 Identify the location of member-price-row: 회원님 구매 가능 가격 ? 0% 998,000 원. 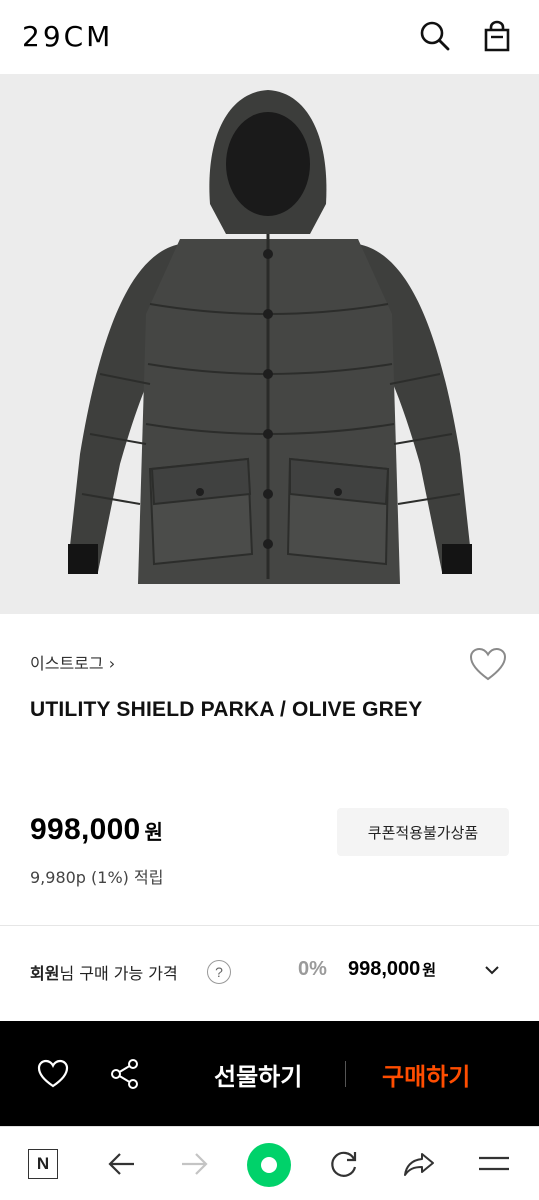
(270, 972).